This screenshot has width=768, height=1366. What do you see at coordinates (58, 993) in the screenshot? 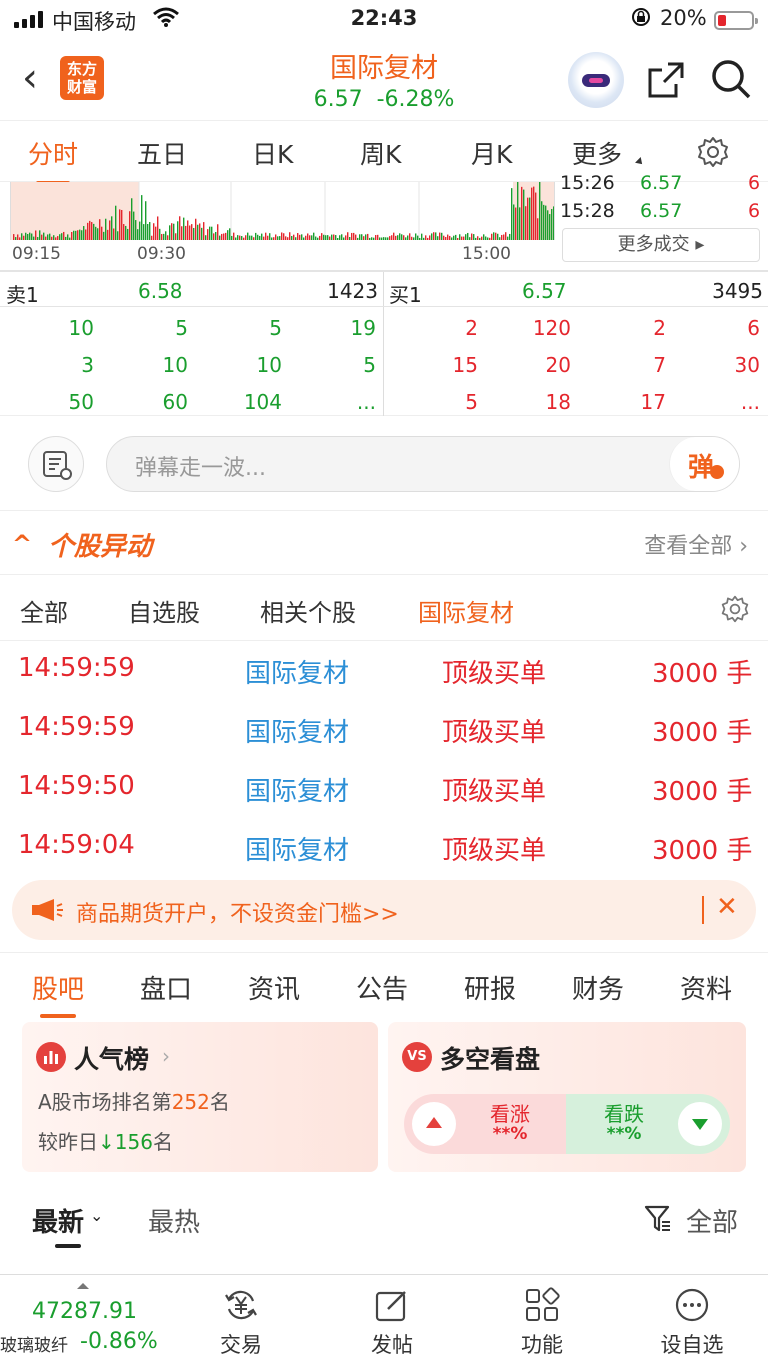
I see `tab-forum: 股吧` at bounding box center [58, 993].